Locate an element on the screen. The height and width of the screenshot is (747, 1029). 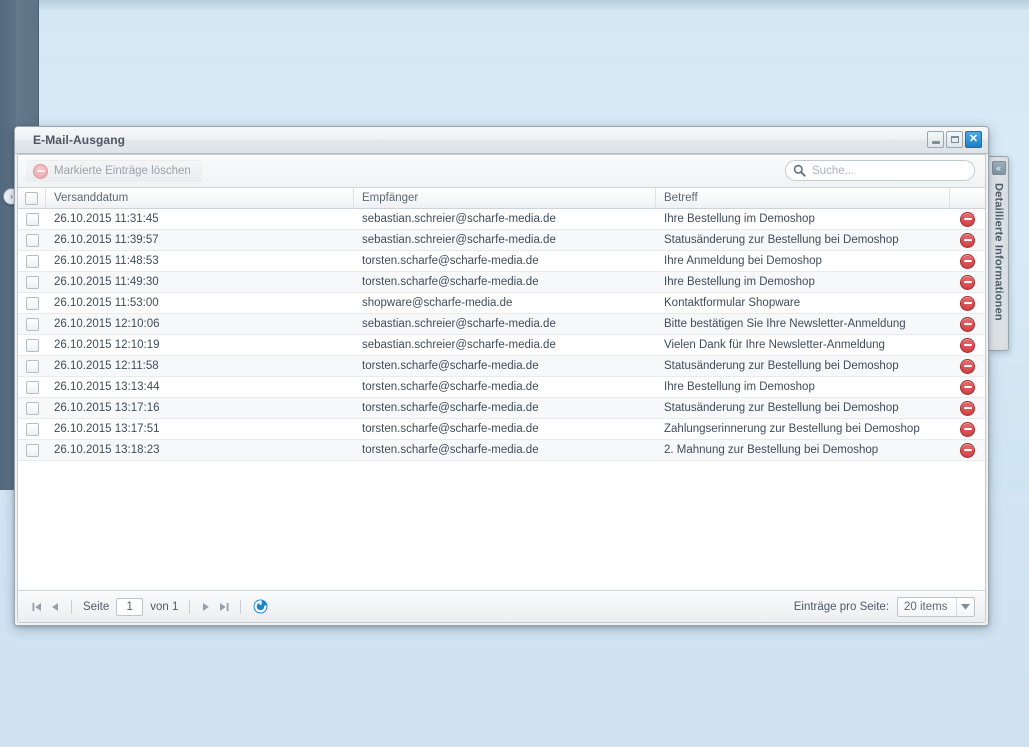
cell-versanddatum: 26.10.2015 13:17:16 is located at coordinates (107, 408).